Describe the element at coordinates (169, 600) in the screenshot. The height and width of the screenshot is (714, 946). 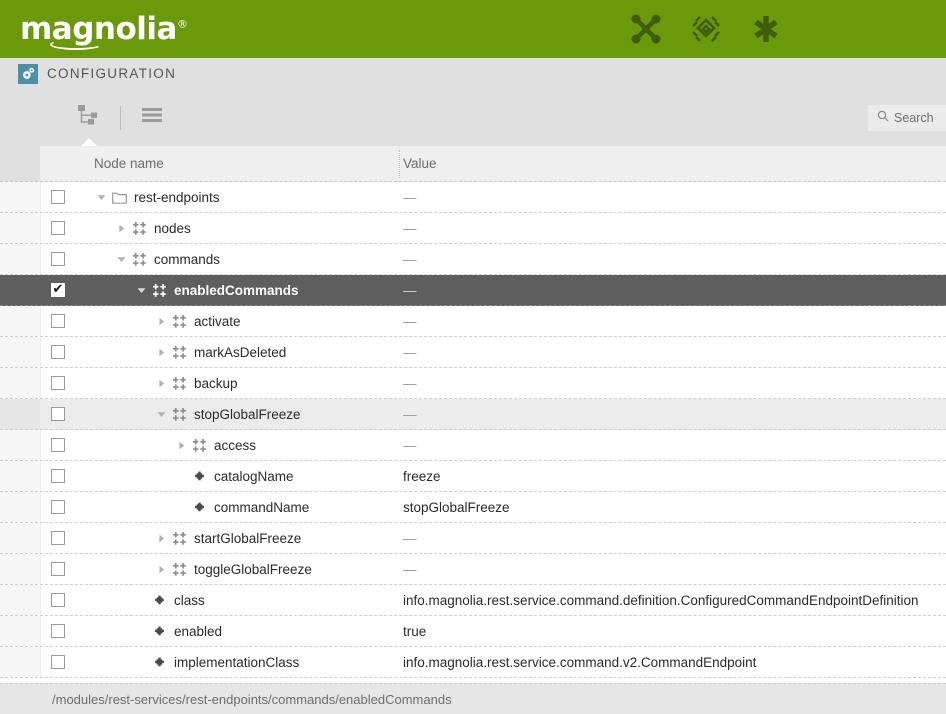
I see `node-name-cell: class` at that location.